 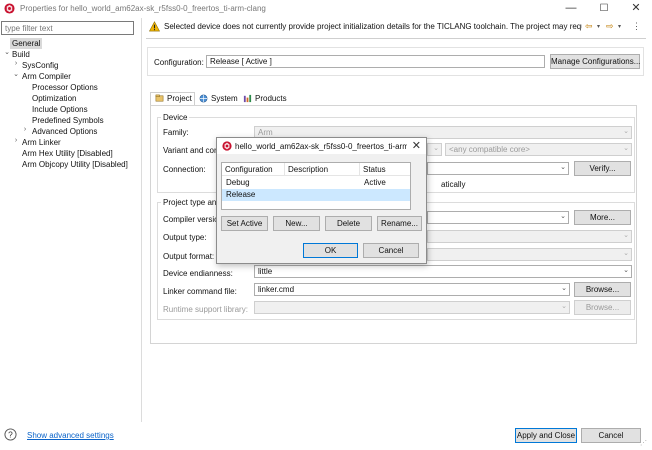 What do you see at coordinates (176, 132) in the screenshot?
I see `family-label: Family:` at bounding box center [176, 132].